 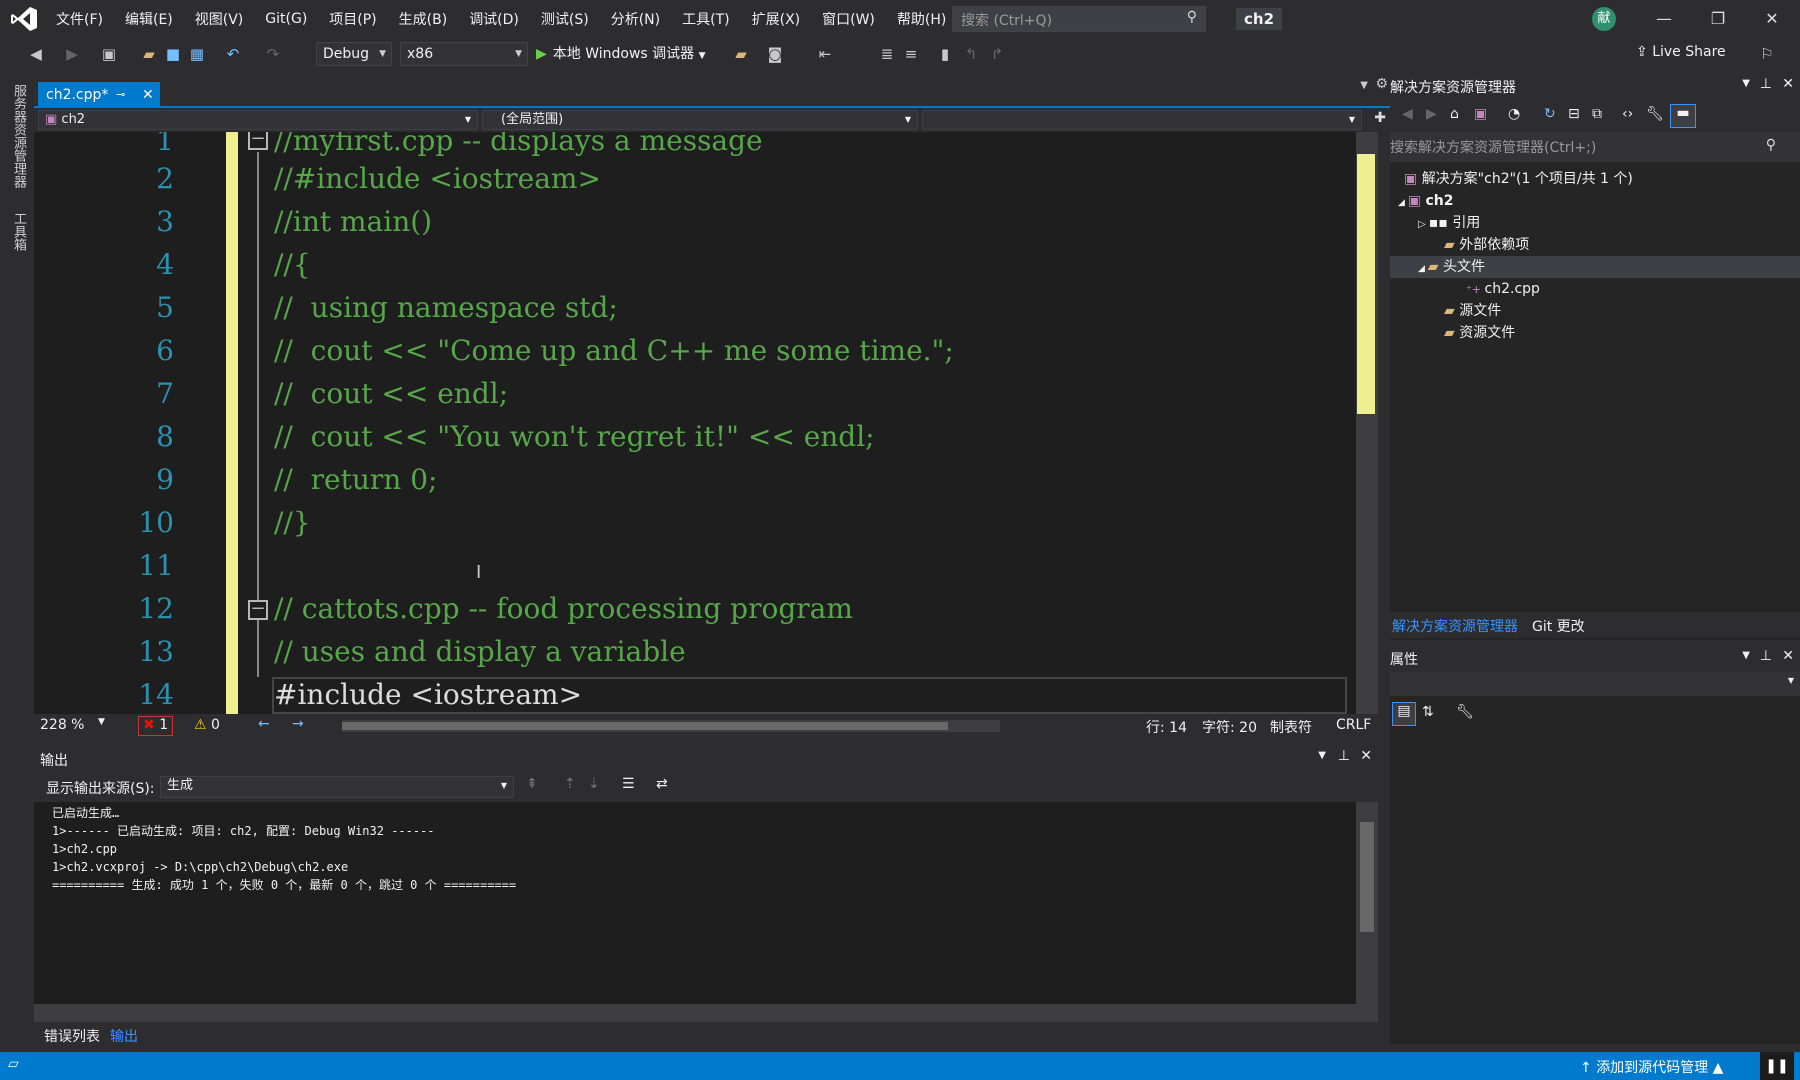 What do you see at coordinates (1381, 84) in the screenshot?
I see `gear-icon: ⚙` at bounding box center [1381, 84].